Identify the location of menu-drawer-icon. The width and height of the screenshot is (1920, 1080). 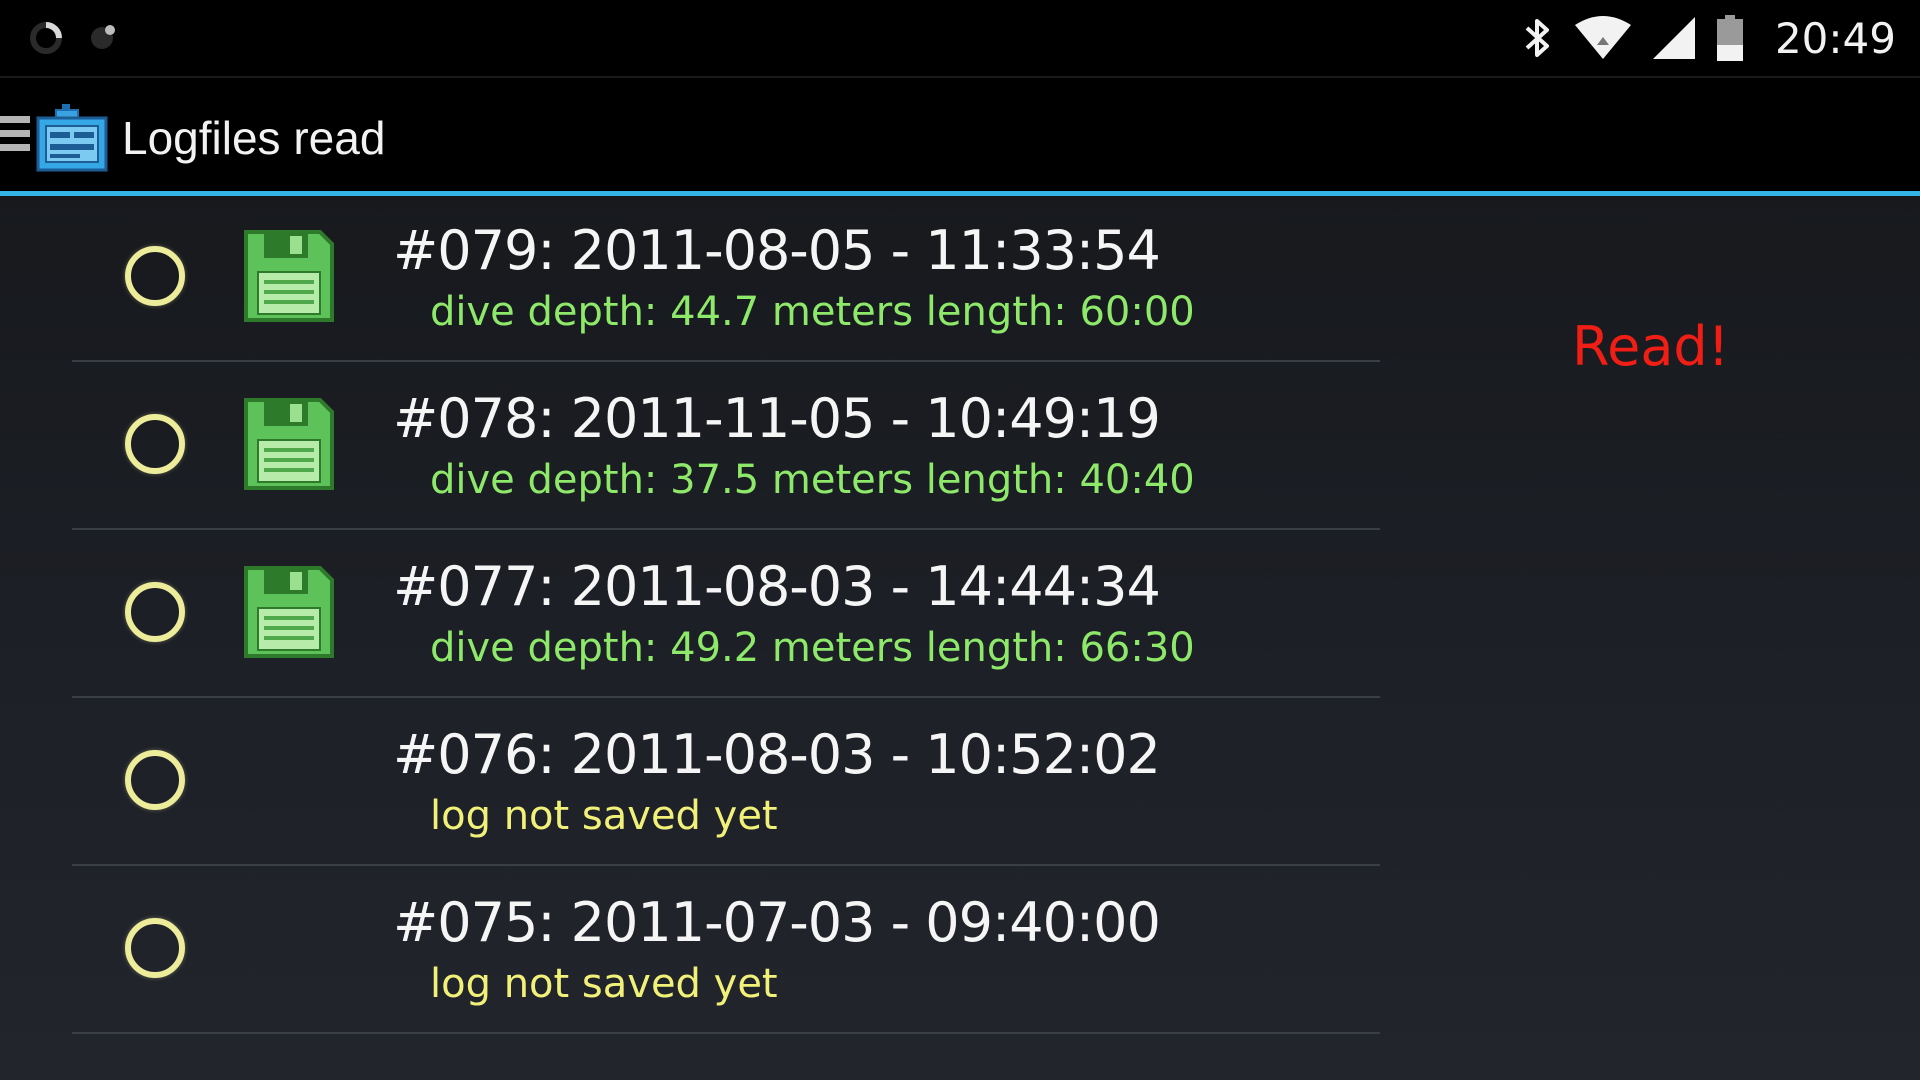
(15, 138).